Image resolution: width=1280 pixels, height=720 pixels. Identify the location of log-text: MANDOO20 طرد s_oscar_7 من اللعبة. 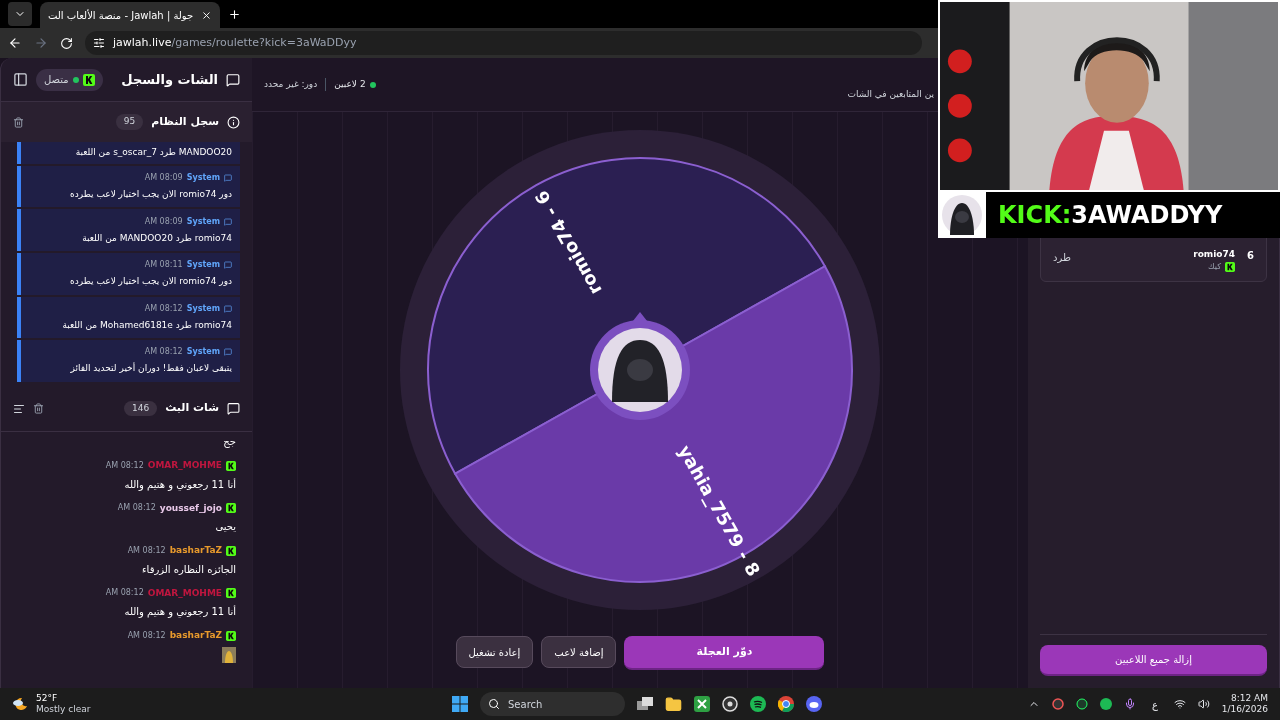
(153, 153).